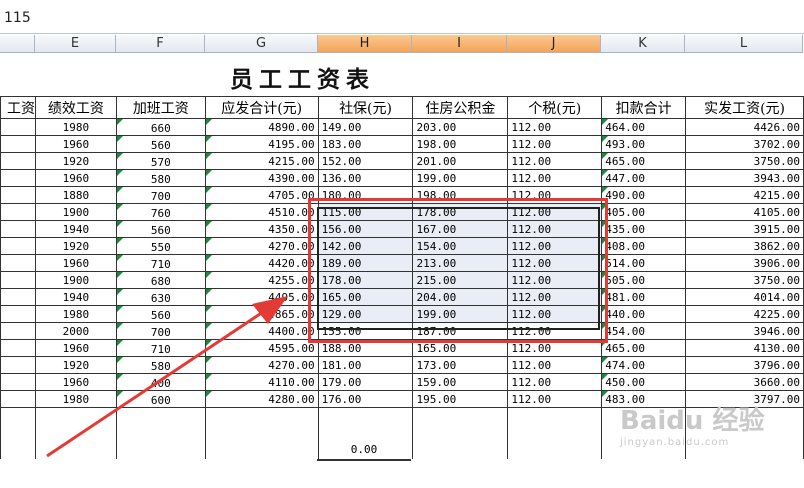 This screenshot has width=804, height=488. I want to click on sum-cell: 0.00, so click(364, 451).